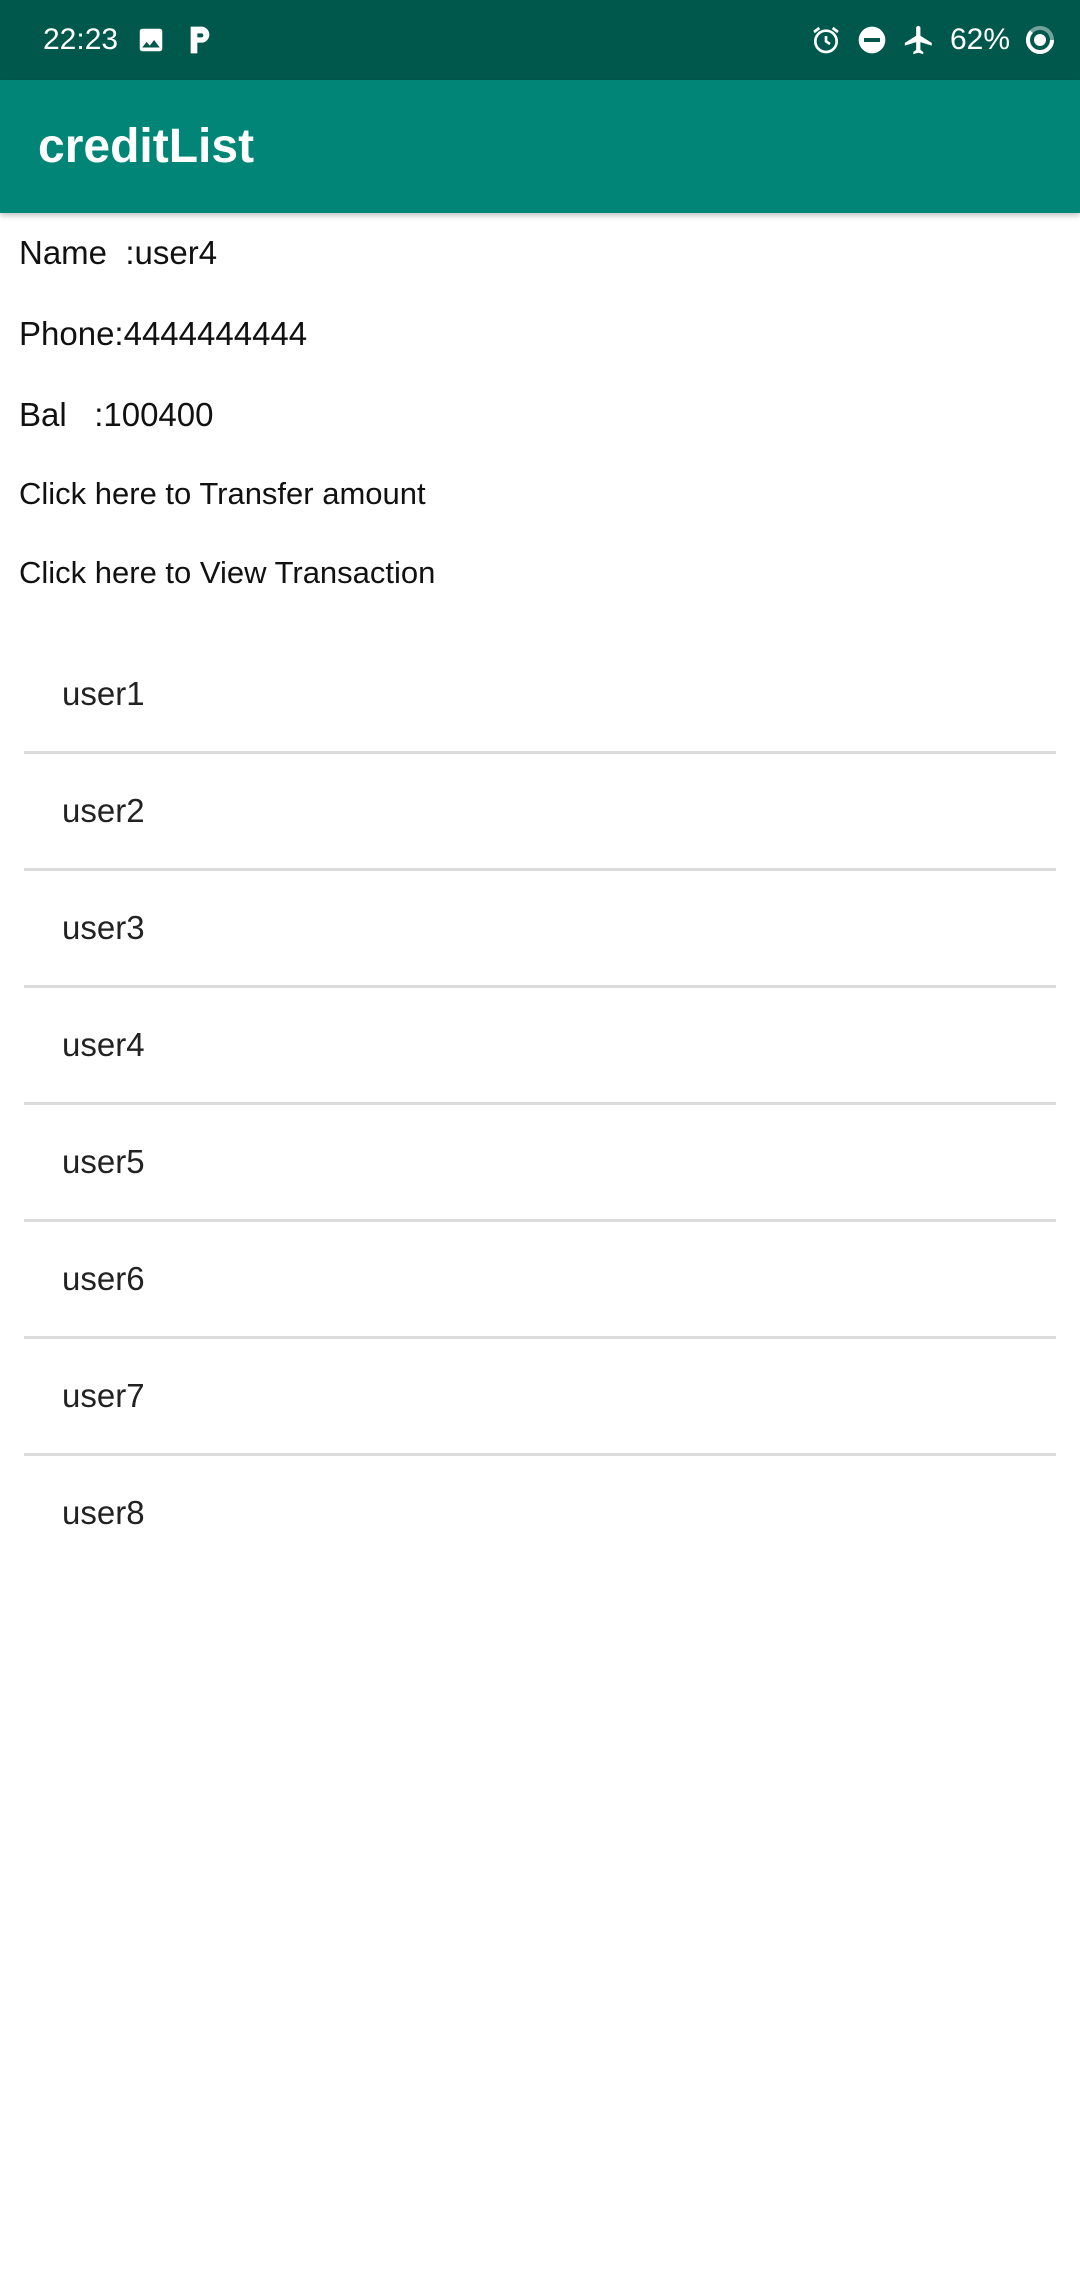  I want to click on battery-ring-icon, so click(1040, 40).